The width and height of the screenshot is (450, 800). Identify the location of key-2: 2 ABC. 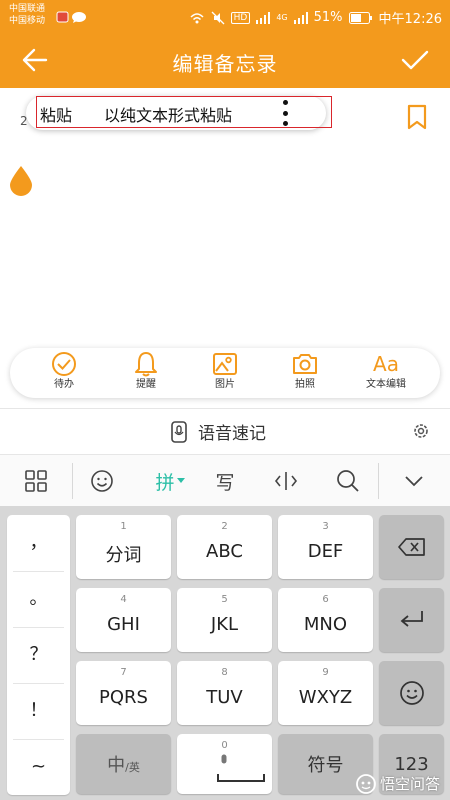
(224, 547).